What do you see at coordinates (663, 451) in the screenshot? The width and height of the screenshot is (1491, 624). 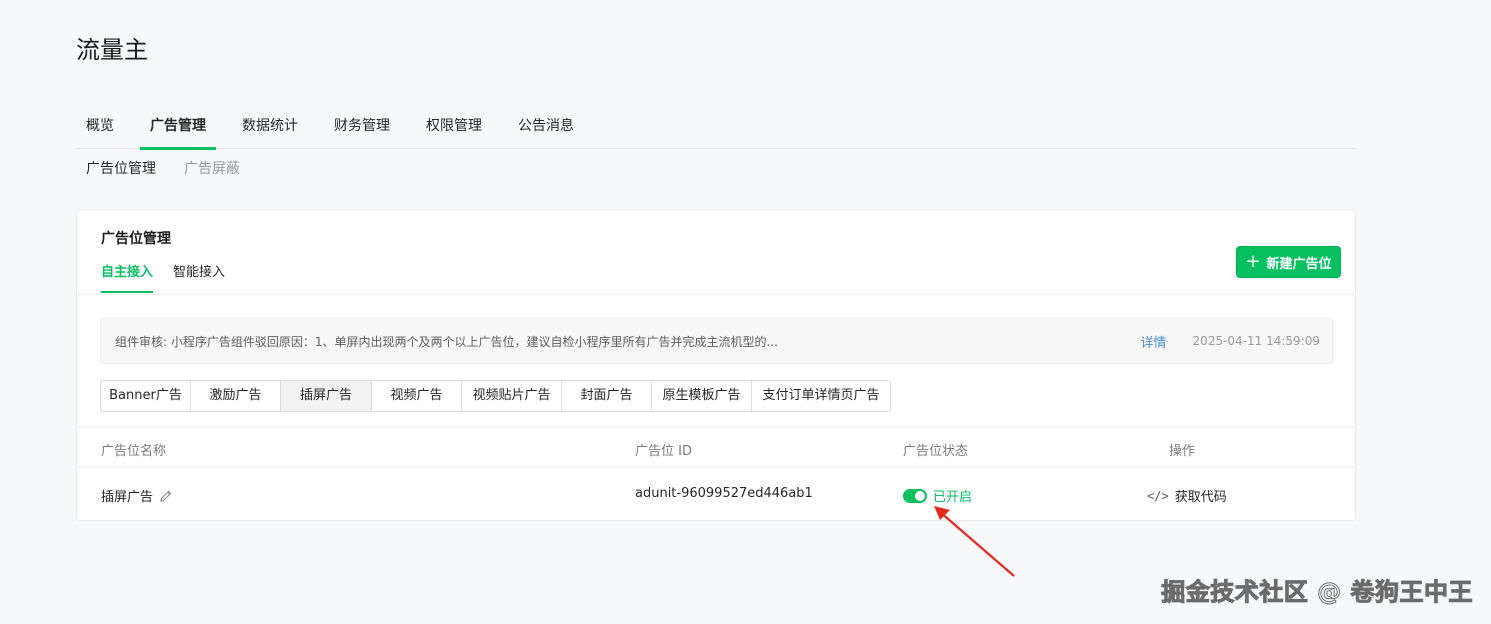 I see `column-header: 广告位 ID` at bounding box center [663, 451].